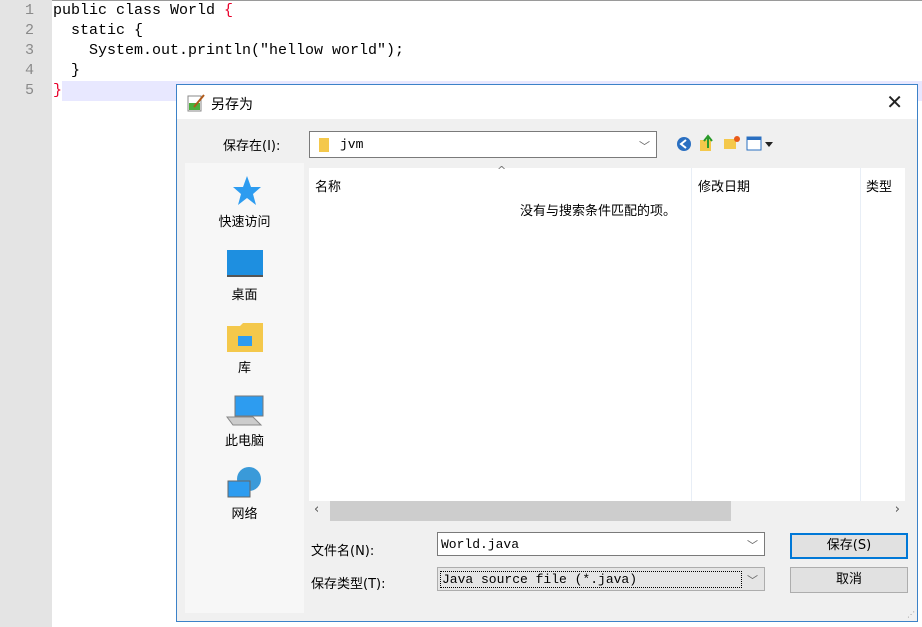 The width and height of the screenshot is (922, 627). I want to click on place-network: 网络, so click(244, 492).